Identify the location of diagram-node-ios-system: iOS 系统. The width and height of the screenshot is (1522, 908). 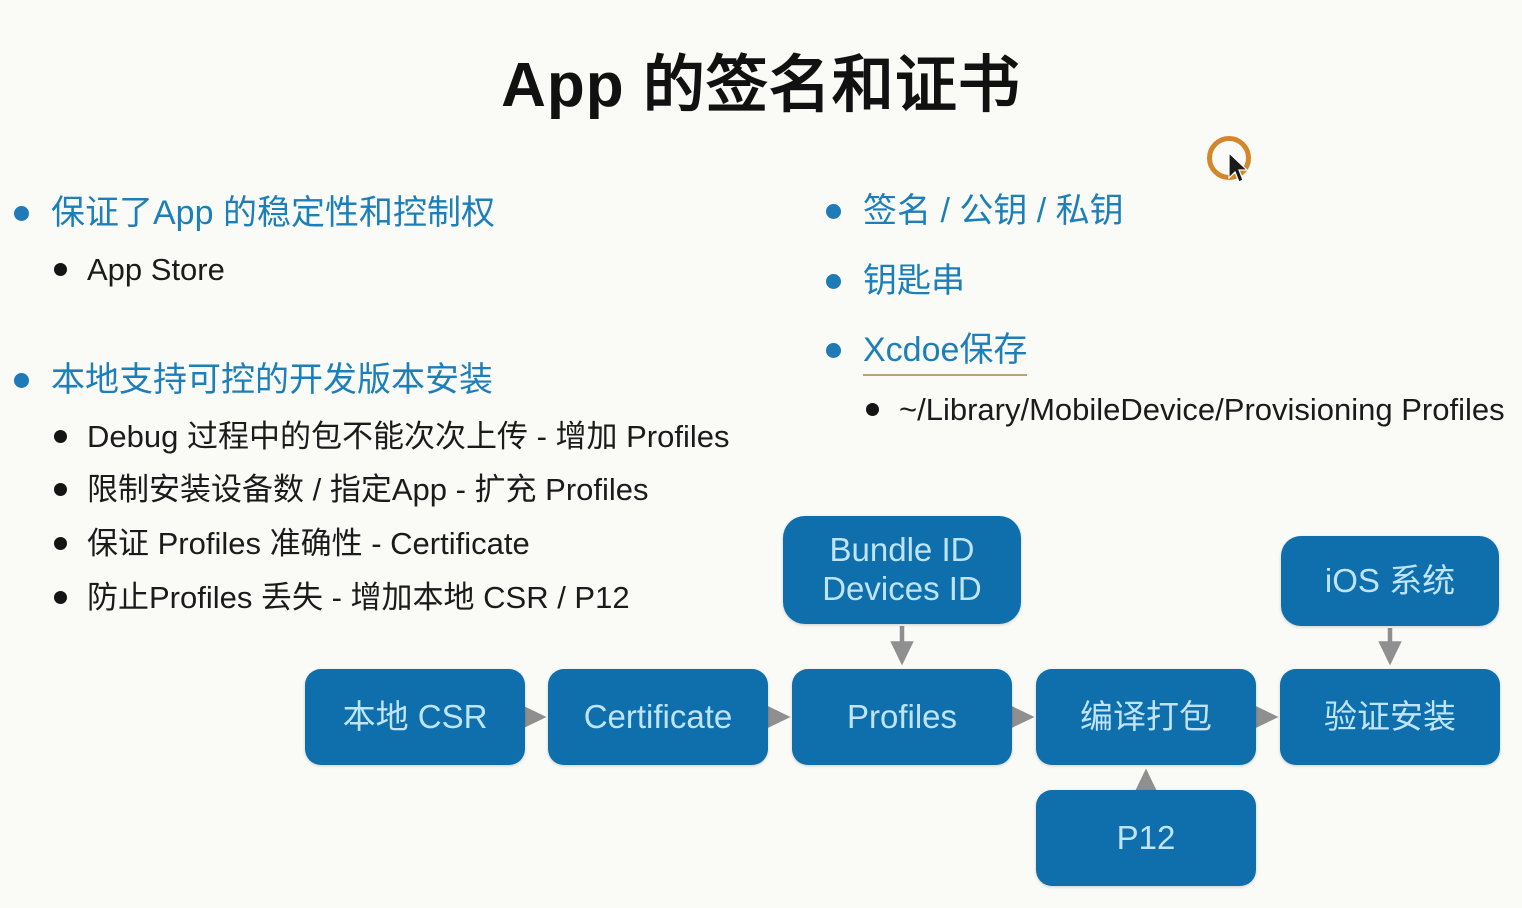
(1390, 581).